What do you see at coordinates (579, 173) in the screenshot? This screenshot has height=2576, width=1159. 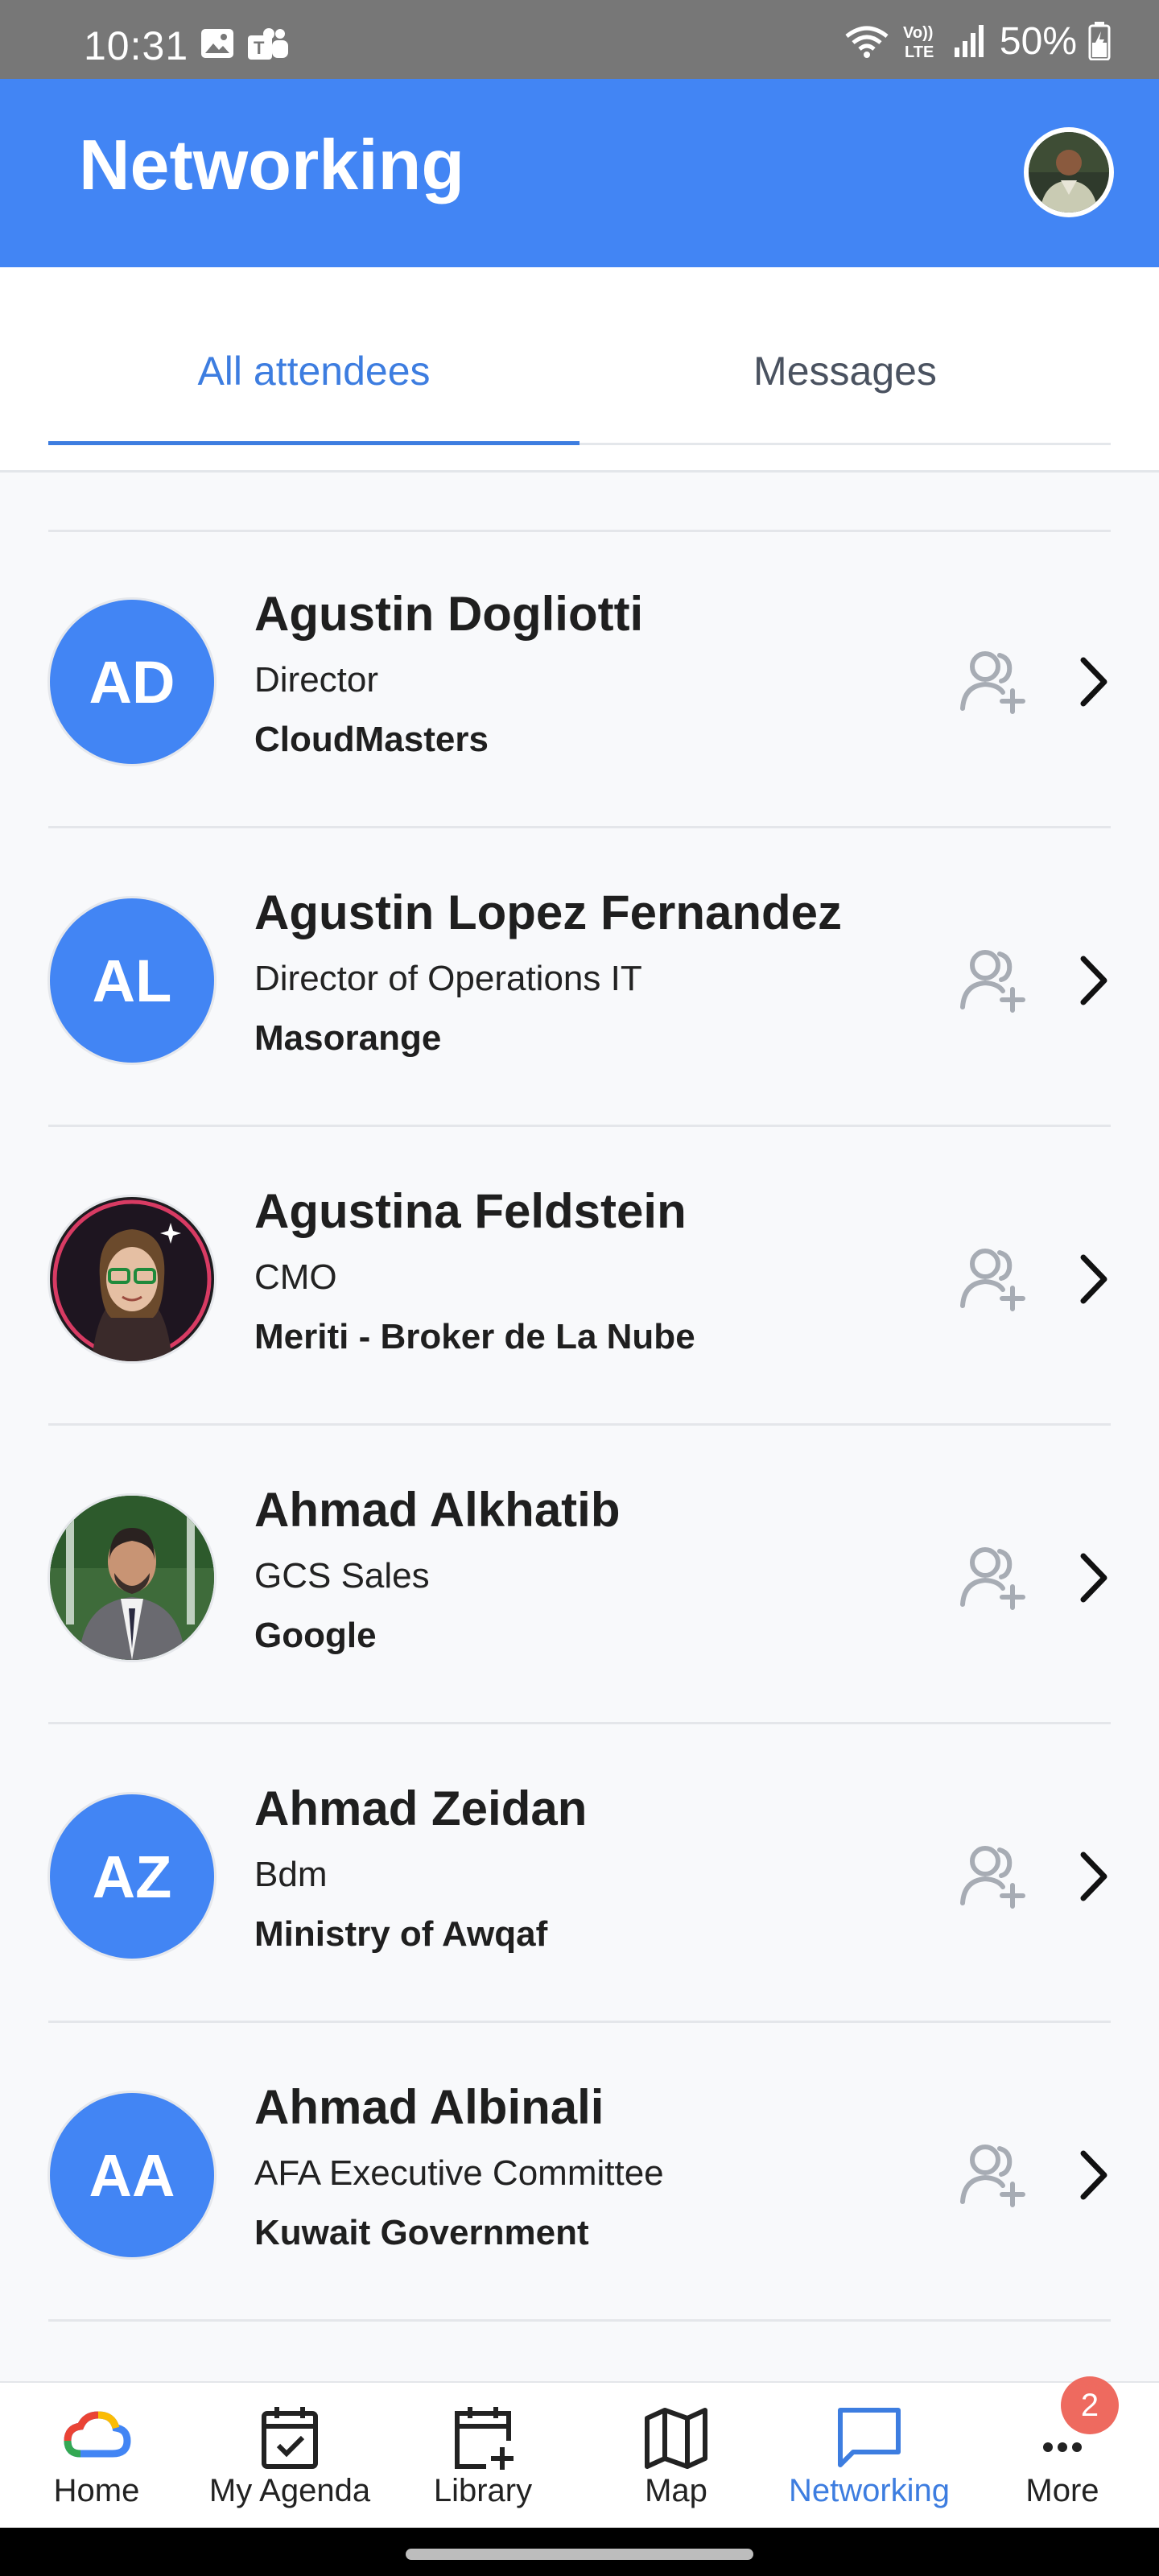 I see `app-header: Networking` at bounding box center [579, 173].